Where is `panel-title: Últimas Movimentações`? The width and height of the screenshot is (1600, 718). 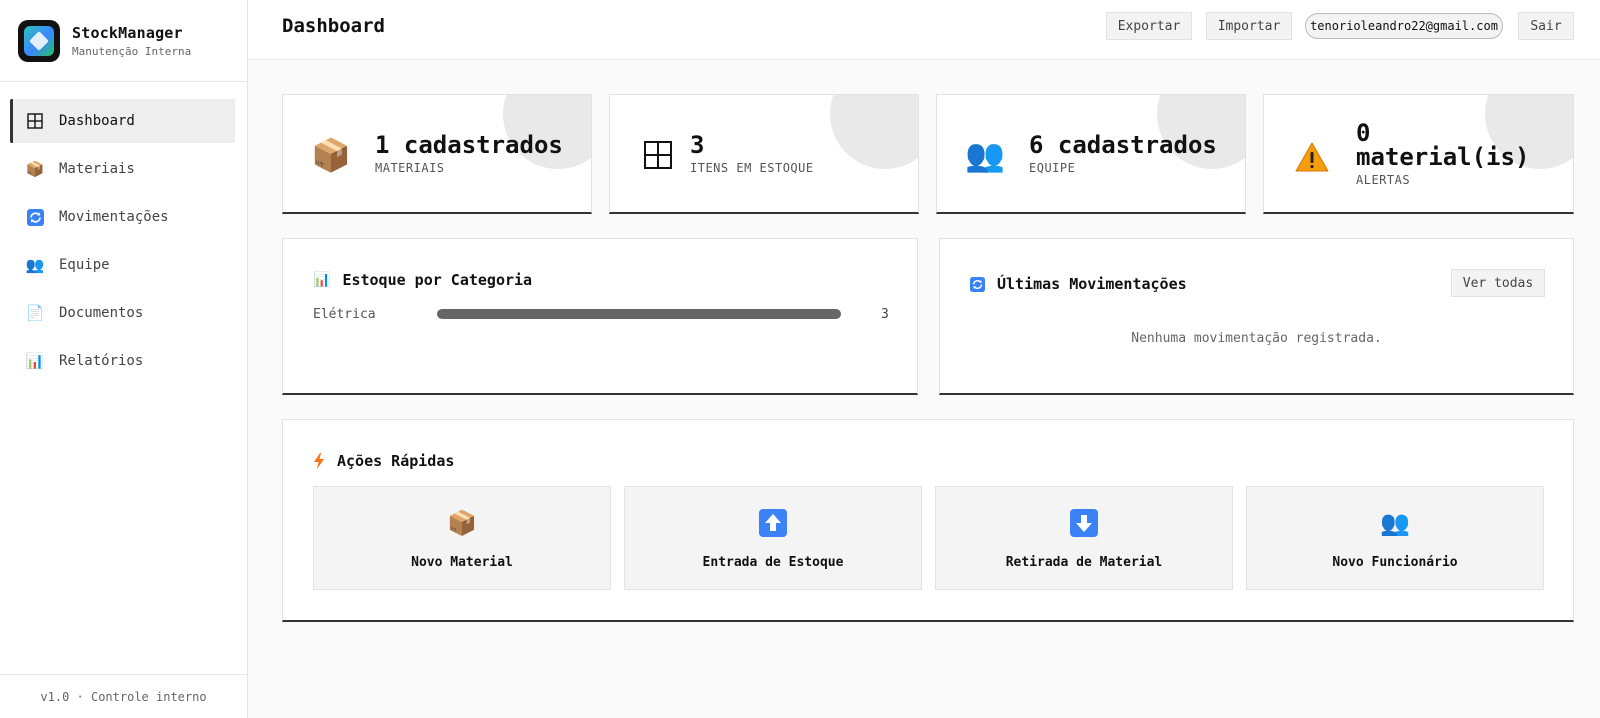 panel-title: Últimas Movimentações is located at coordinates (1078, 284).